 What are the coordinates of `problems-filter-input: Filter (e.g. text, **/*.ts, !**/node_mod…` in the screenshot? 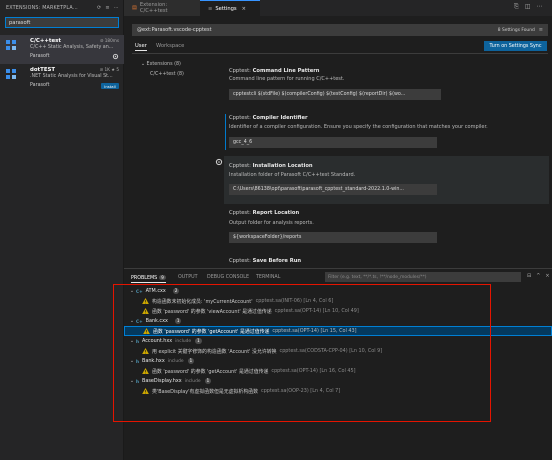 It's located at (423, 277).